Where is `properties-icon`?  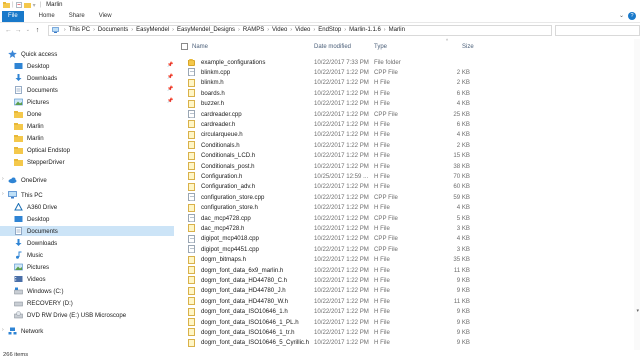 properties-icon is located at coordinates (18, 5).